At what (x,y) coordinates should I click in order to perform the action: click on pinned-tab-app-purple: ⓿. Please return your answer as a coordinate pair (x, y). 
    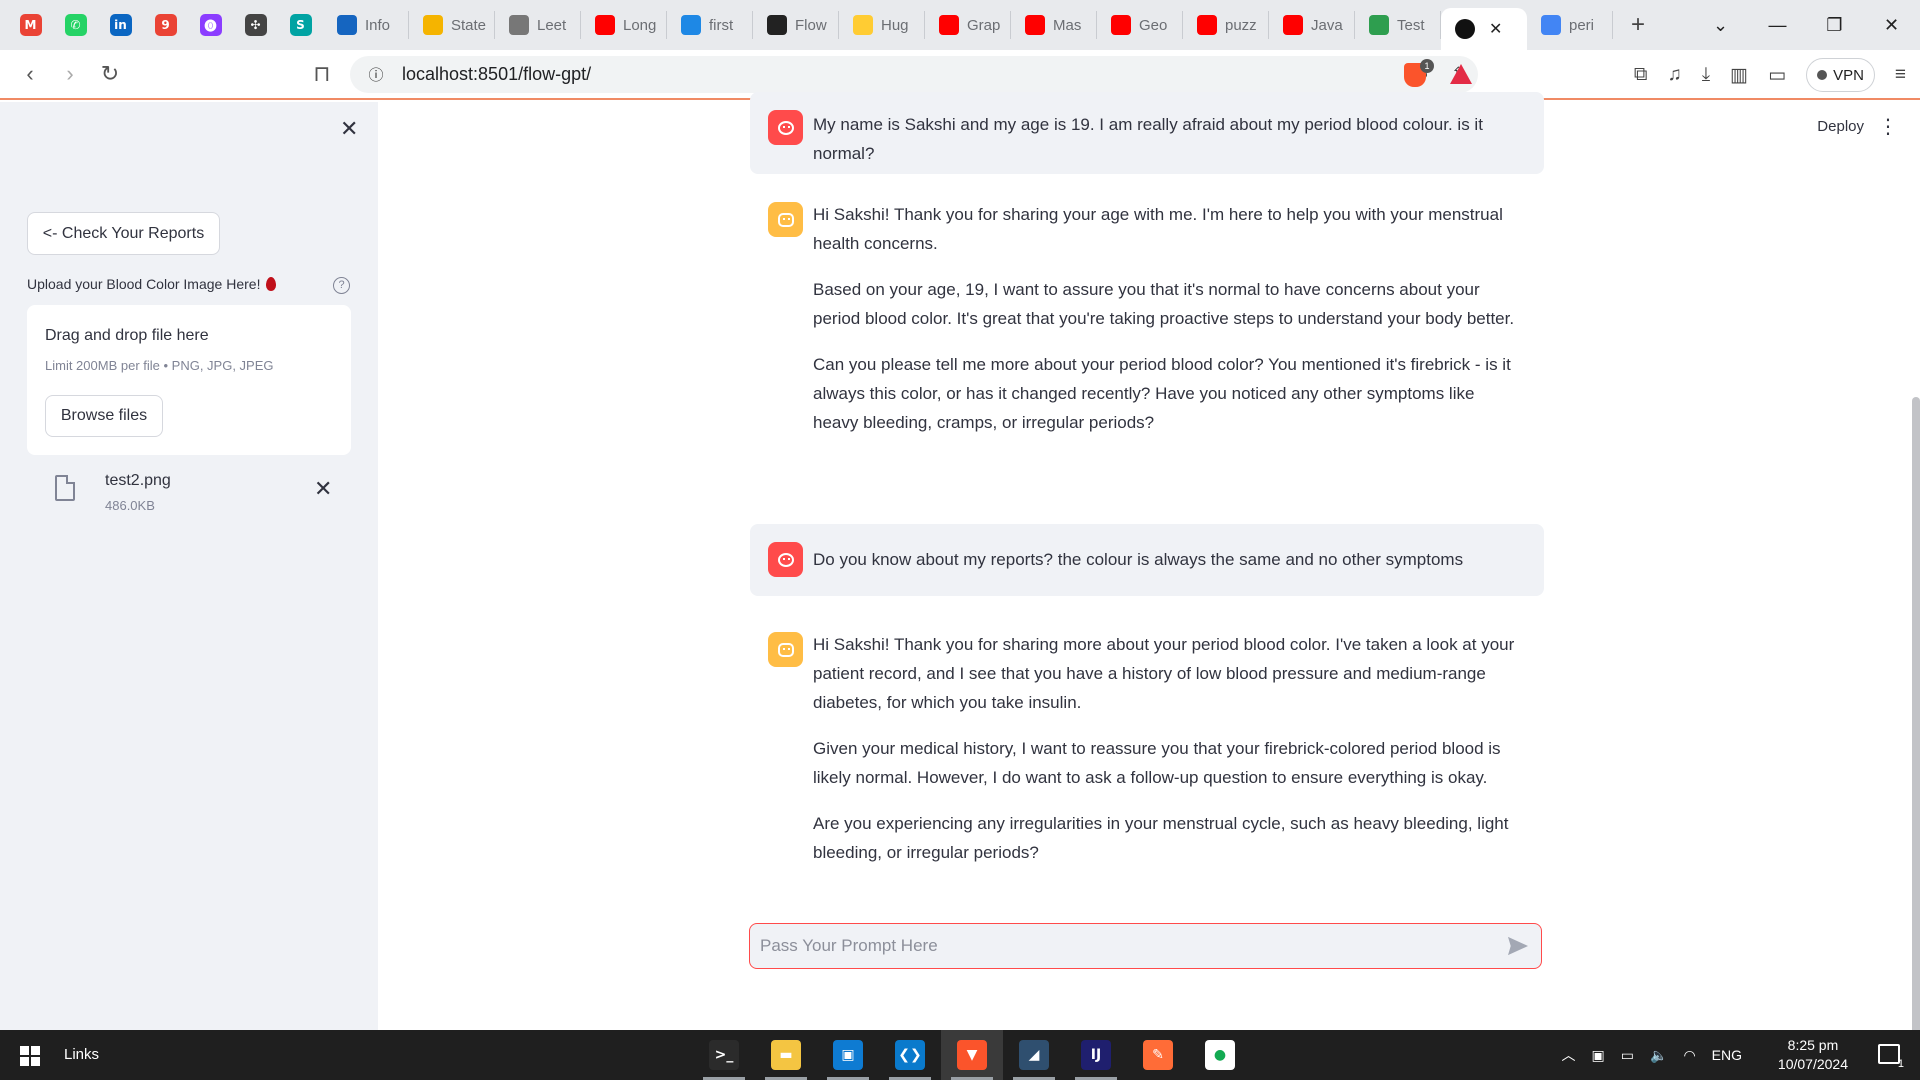
    Looking at the image, I should click on (210, 25).